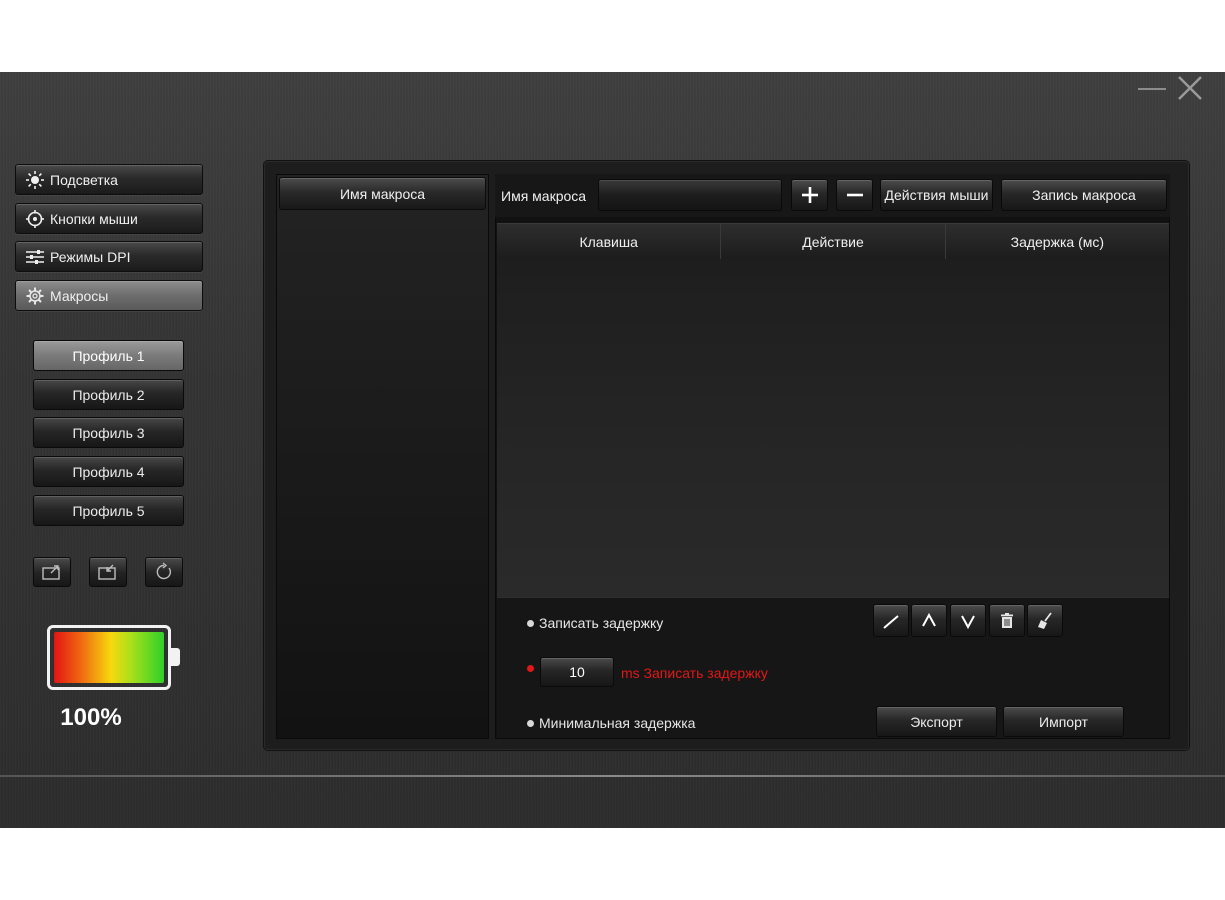  What do you see at coordinates (1190, 88) in the screenshot?
I see `close-icon` at bounding box center [1190, 88].